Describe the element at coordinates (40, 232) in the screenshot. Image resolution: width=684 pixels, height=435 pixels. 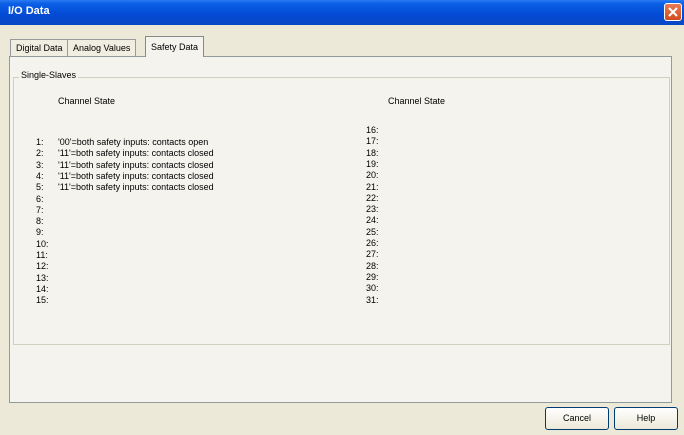
I see `channel-number: 9:` at that location.